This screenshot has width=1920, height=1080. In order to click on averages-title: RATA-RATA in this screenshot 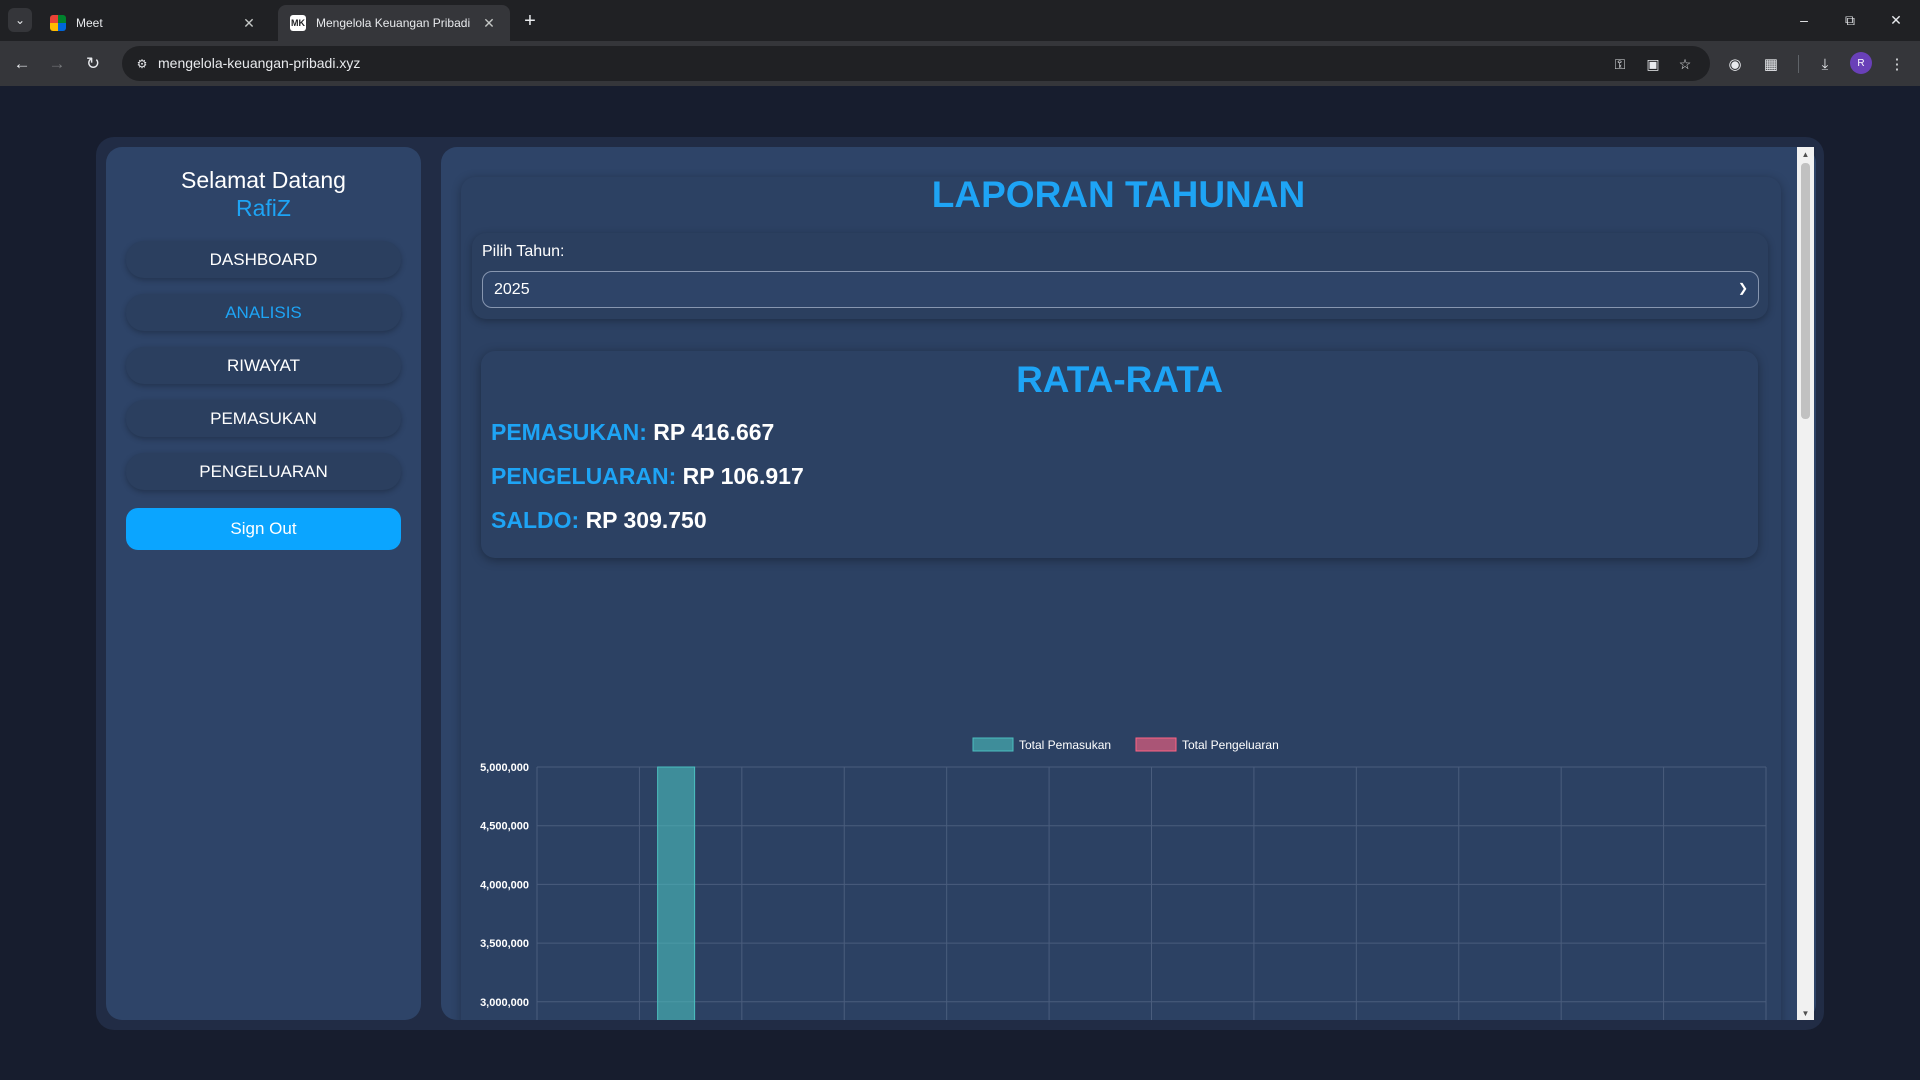, I will do `click(1119, 379)`.